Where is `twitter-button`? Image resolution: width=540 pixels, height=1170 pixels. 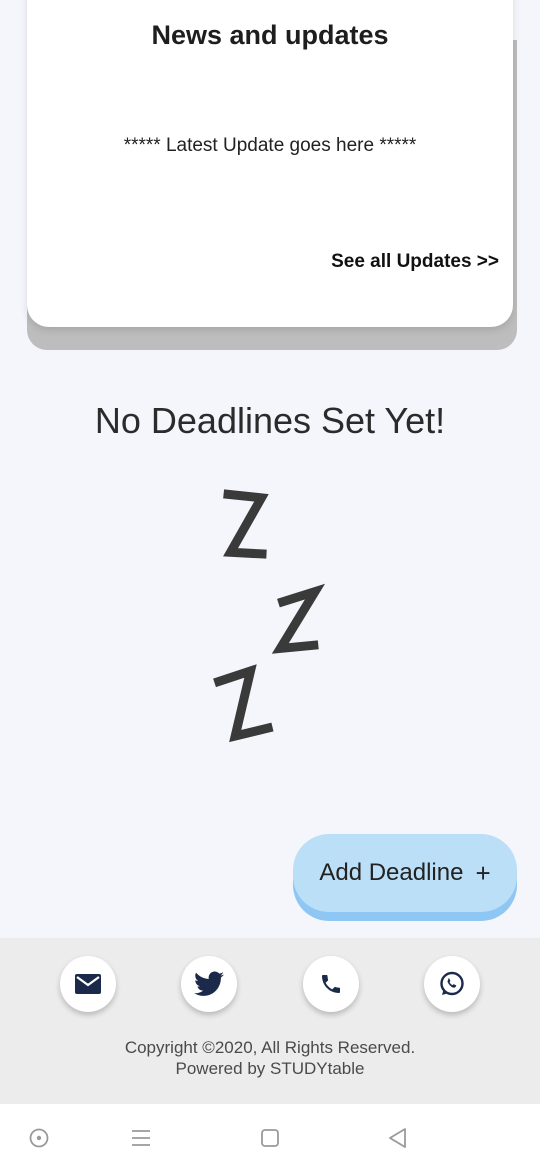
twitter-button is located at coordinates (209, 984).